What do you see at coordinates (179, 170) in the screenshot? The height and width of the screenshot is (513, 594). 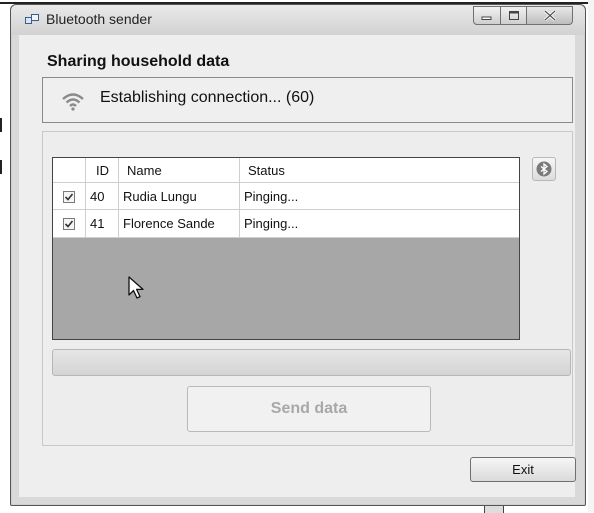 I see `column-header-name: Name` at bounding box center [179, 170].